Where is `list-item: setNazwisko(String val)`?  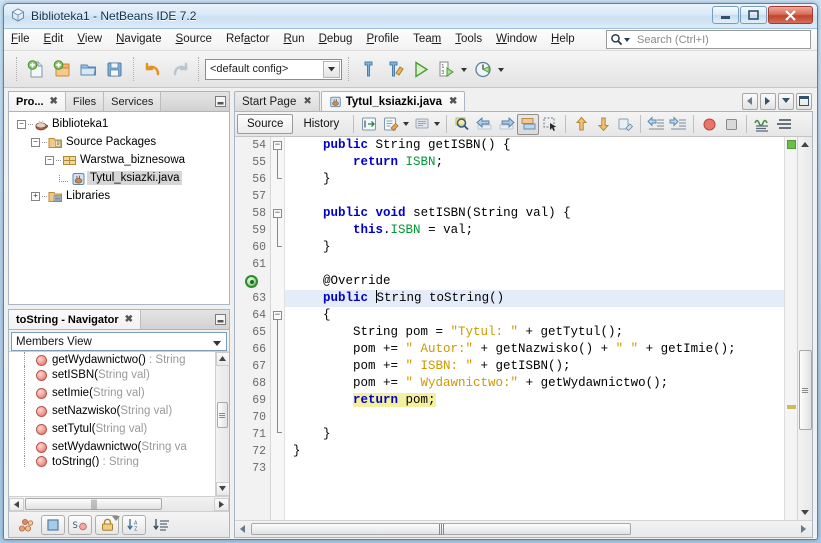 list-item: setNazwisko(String val) is located at coordinates (112, 411).